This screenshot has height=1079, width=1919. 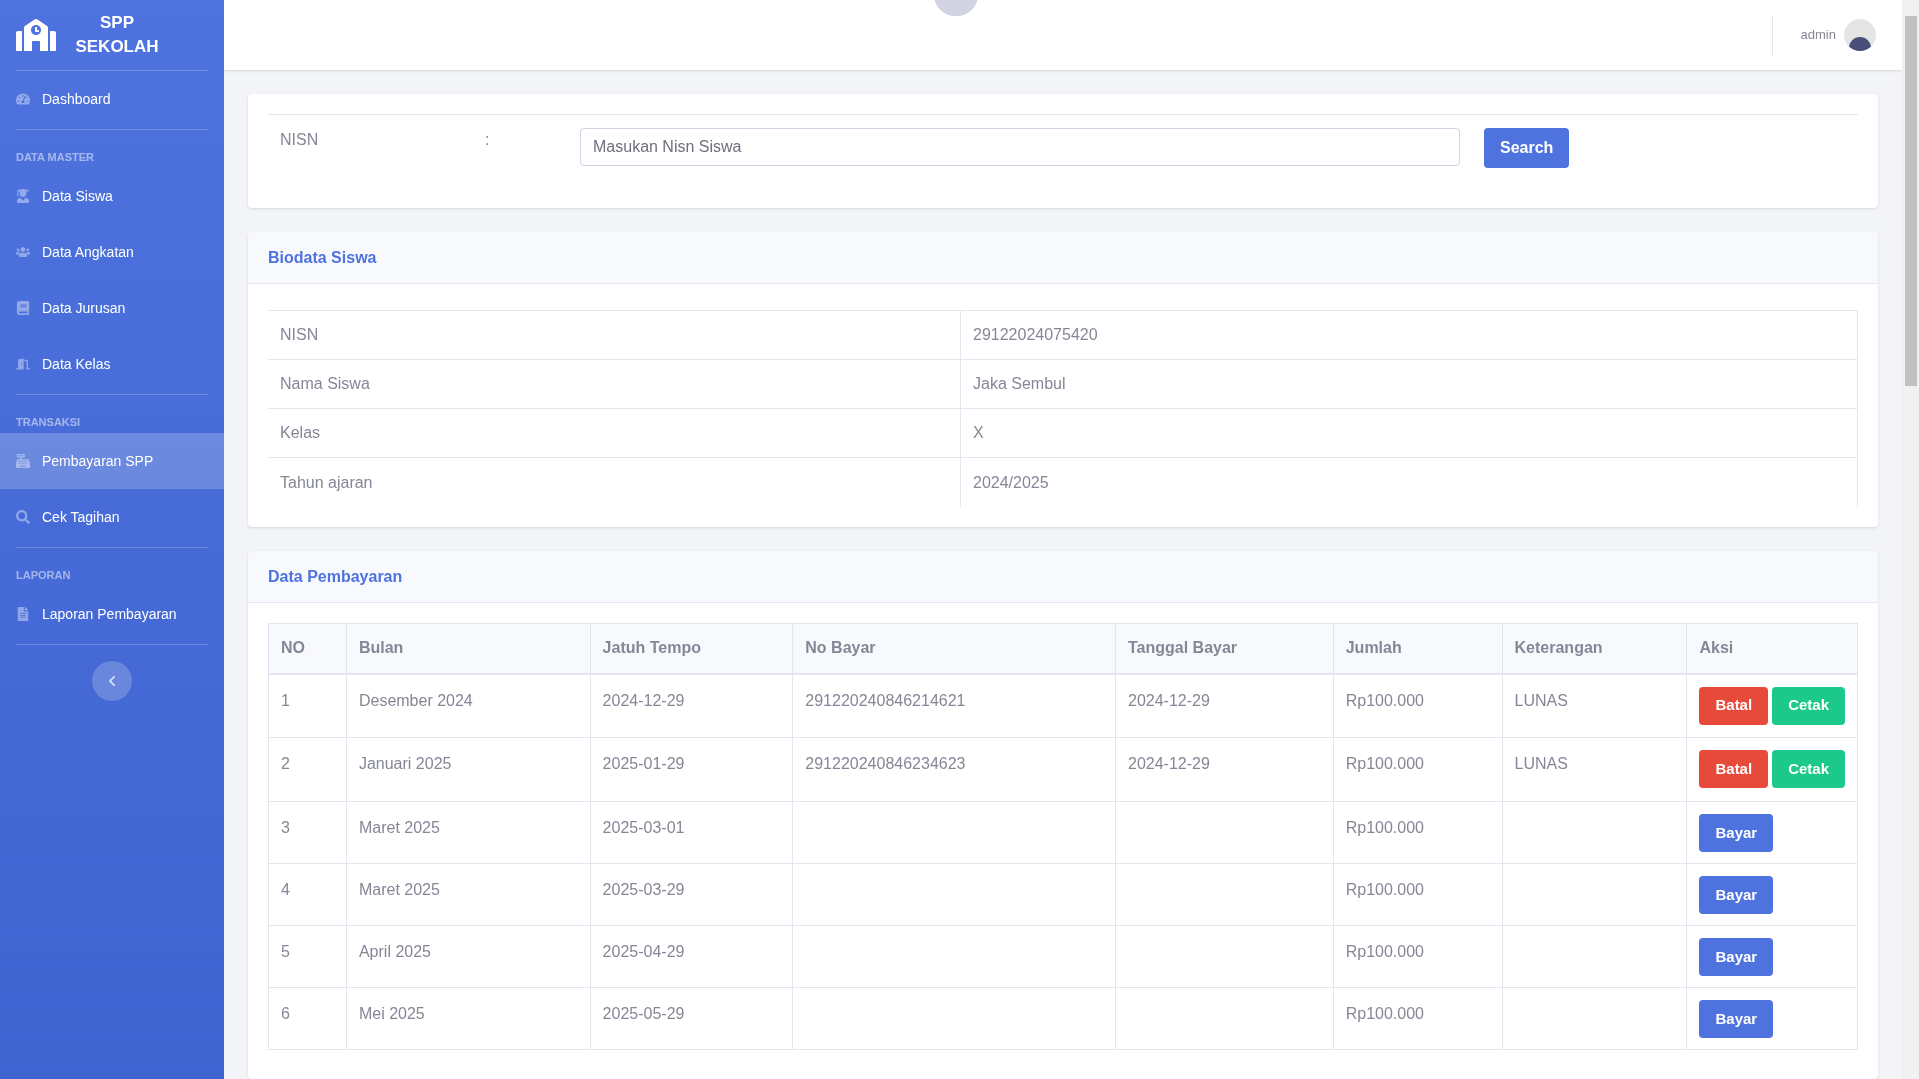 What do you see at coordinates (112, 614) in the screenshot?
I see `sidebar-item: Laporan Pembayaran` at bounding box center [112, 614].